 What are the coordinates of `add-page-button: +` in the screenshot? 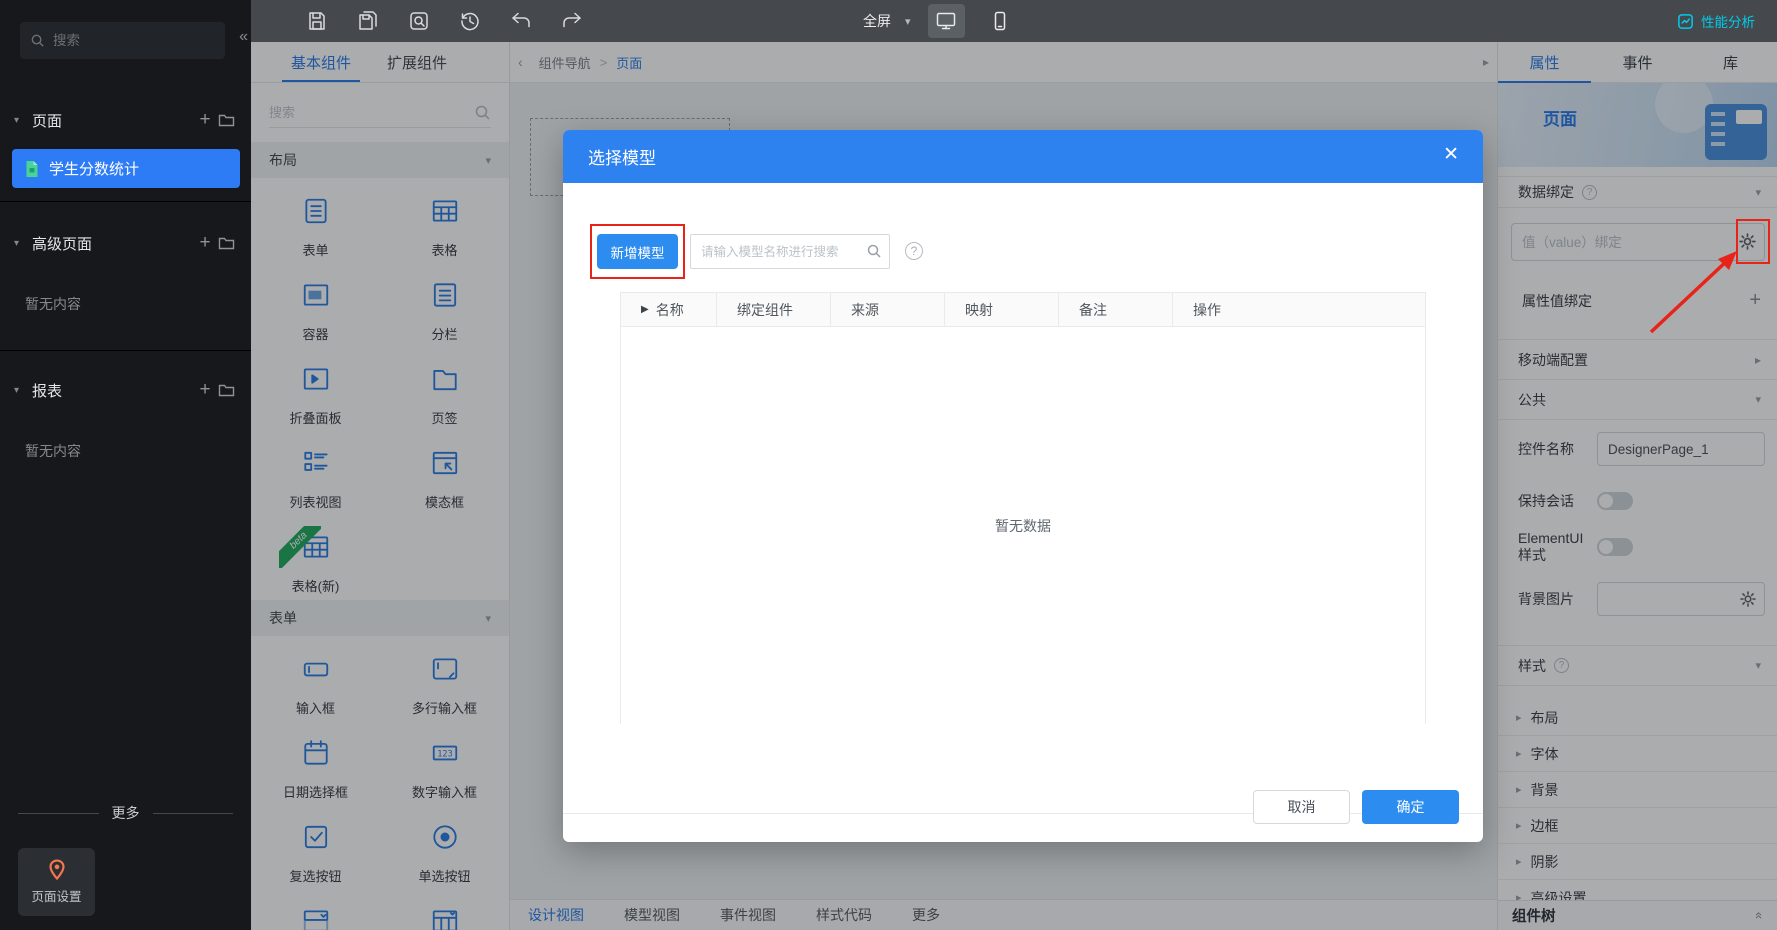 It's located at (205, 120).